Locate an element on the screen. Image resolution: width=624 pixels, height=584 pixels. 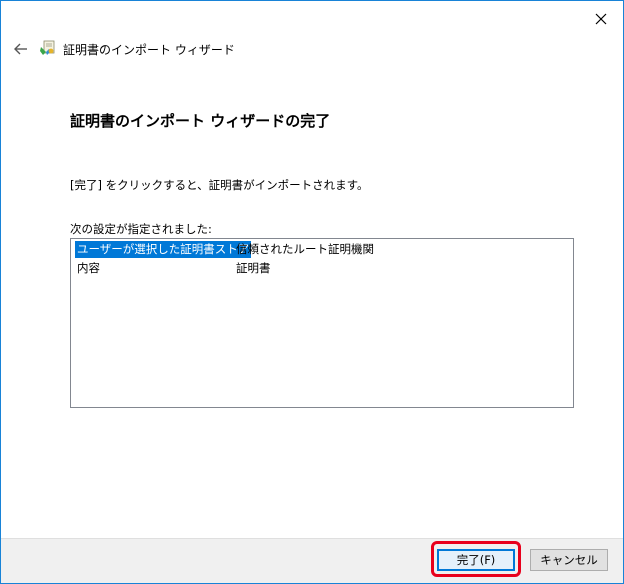
close-icon is located at coordinates (601, 19).